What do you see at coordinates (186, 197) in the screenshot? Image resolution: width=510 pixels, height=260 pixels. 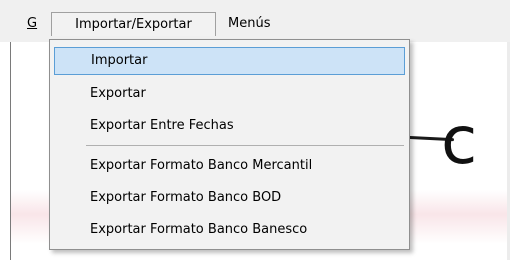 I see `menu-item-label: Exportar Formato Banco BOD` at bounding box center [186, 197].